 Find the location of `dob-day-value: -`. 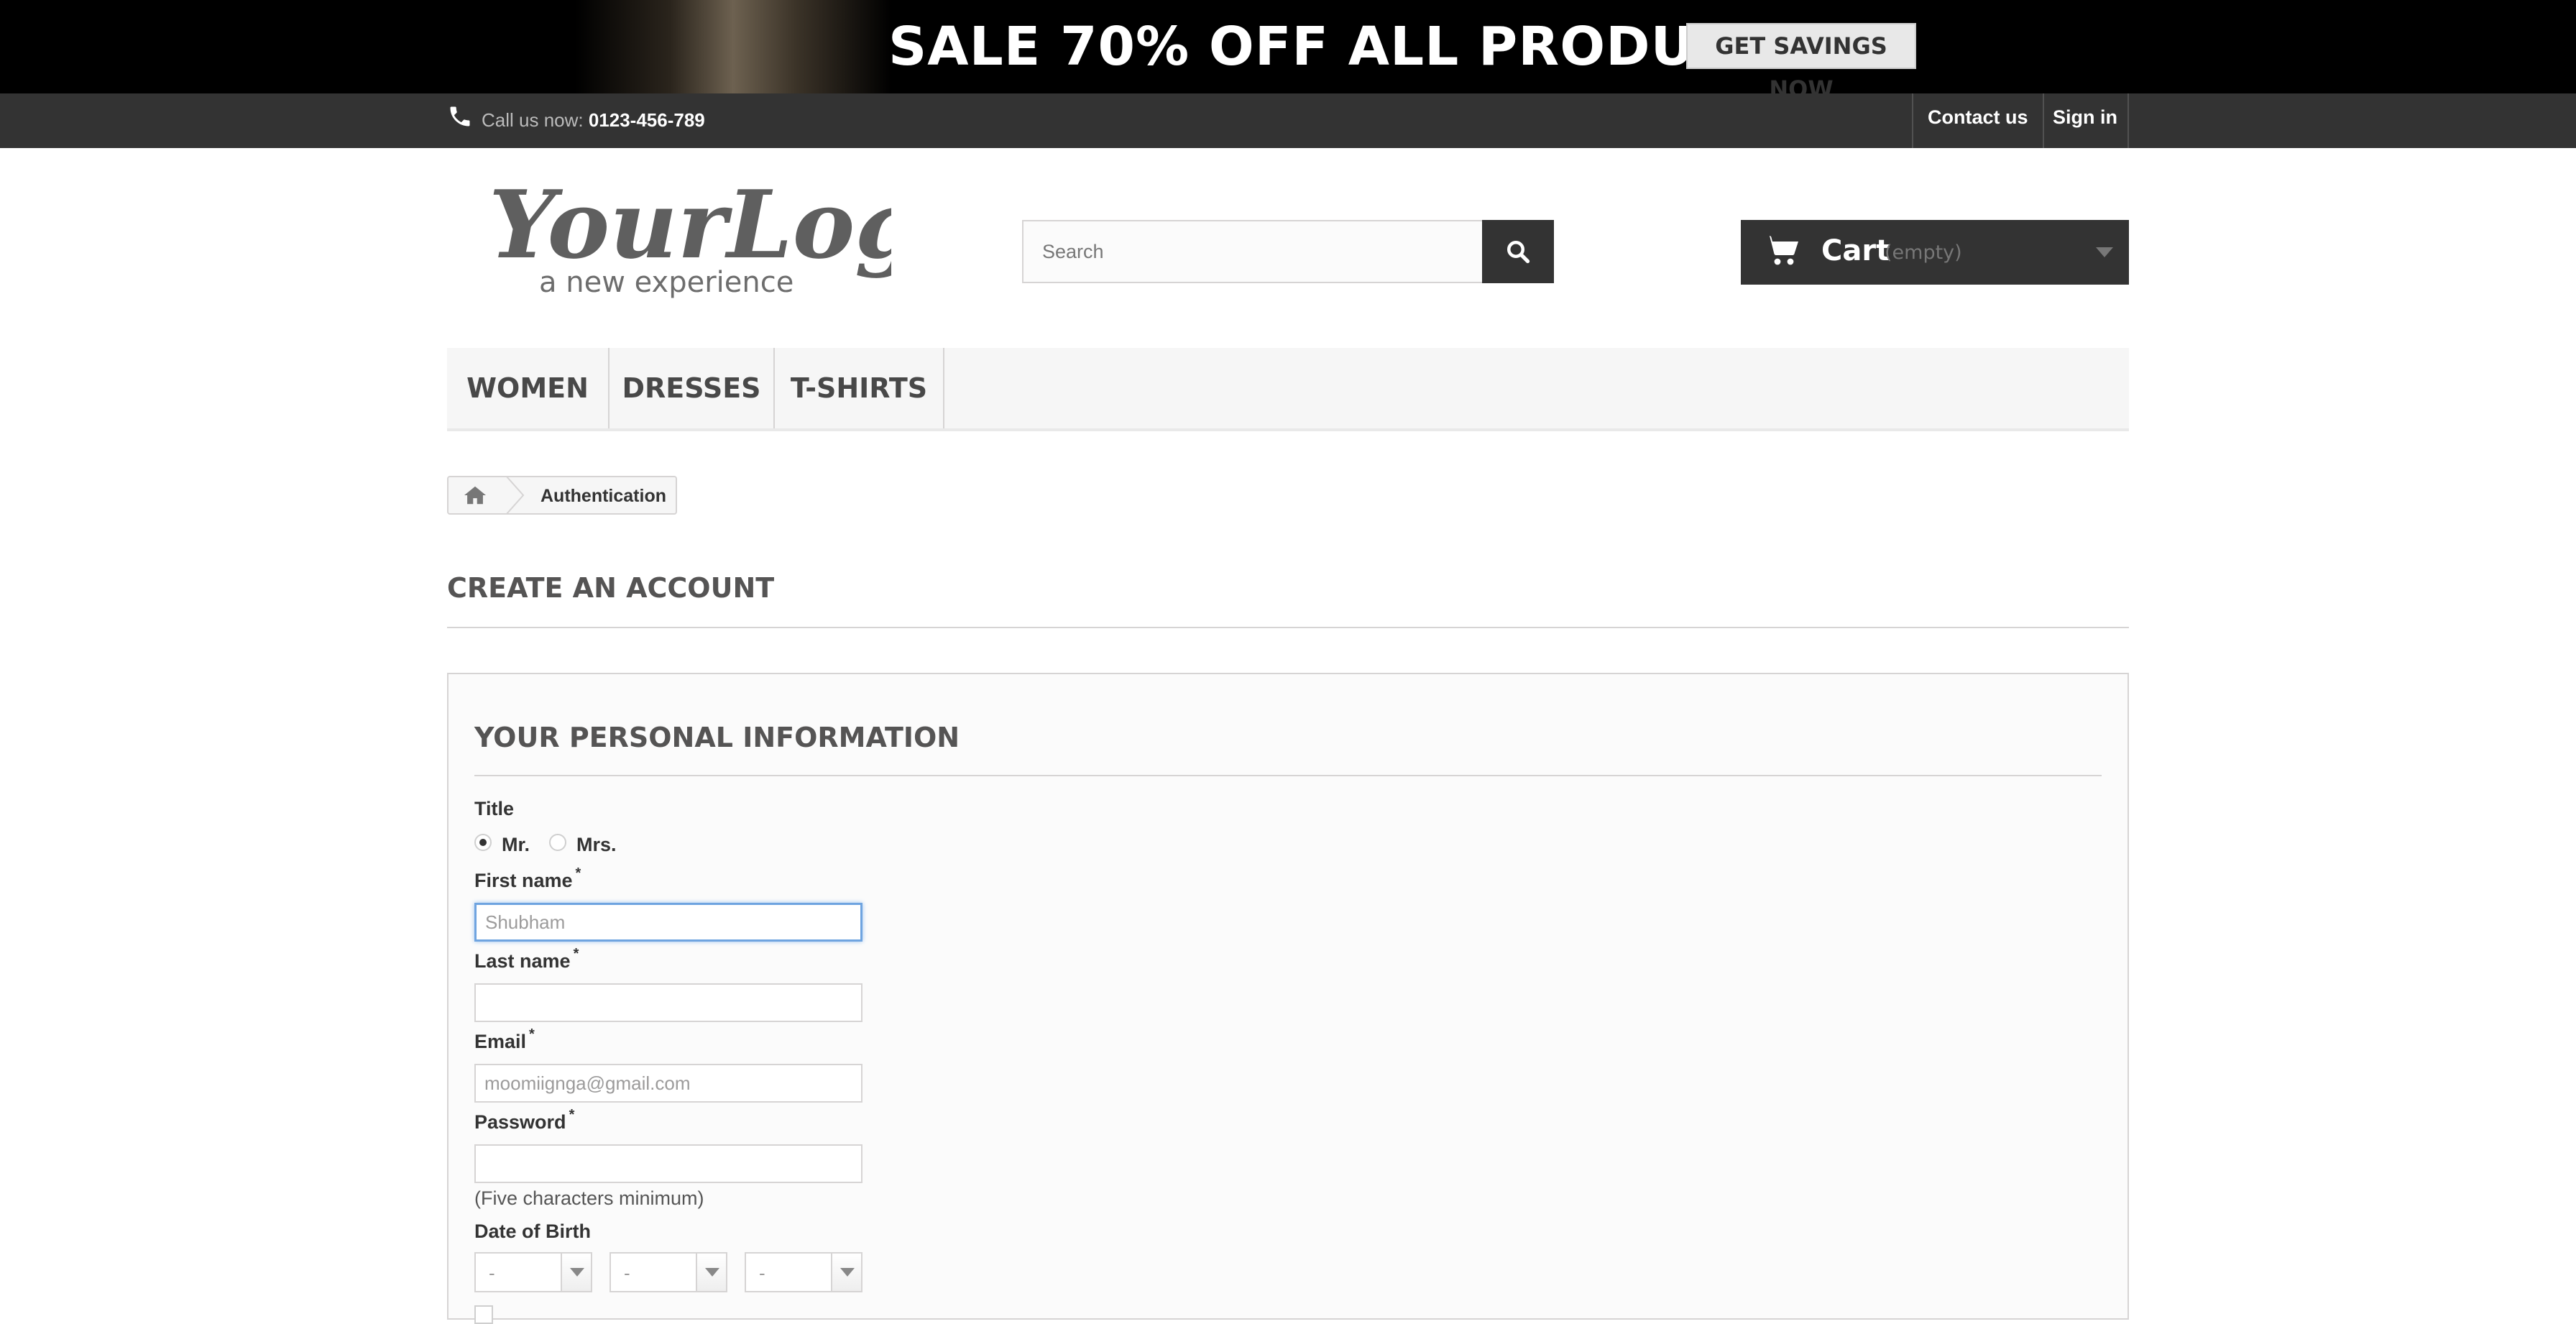

dob-day-value: - is located at coordinates (492, 1273).